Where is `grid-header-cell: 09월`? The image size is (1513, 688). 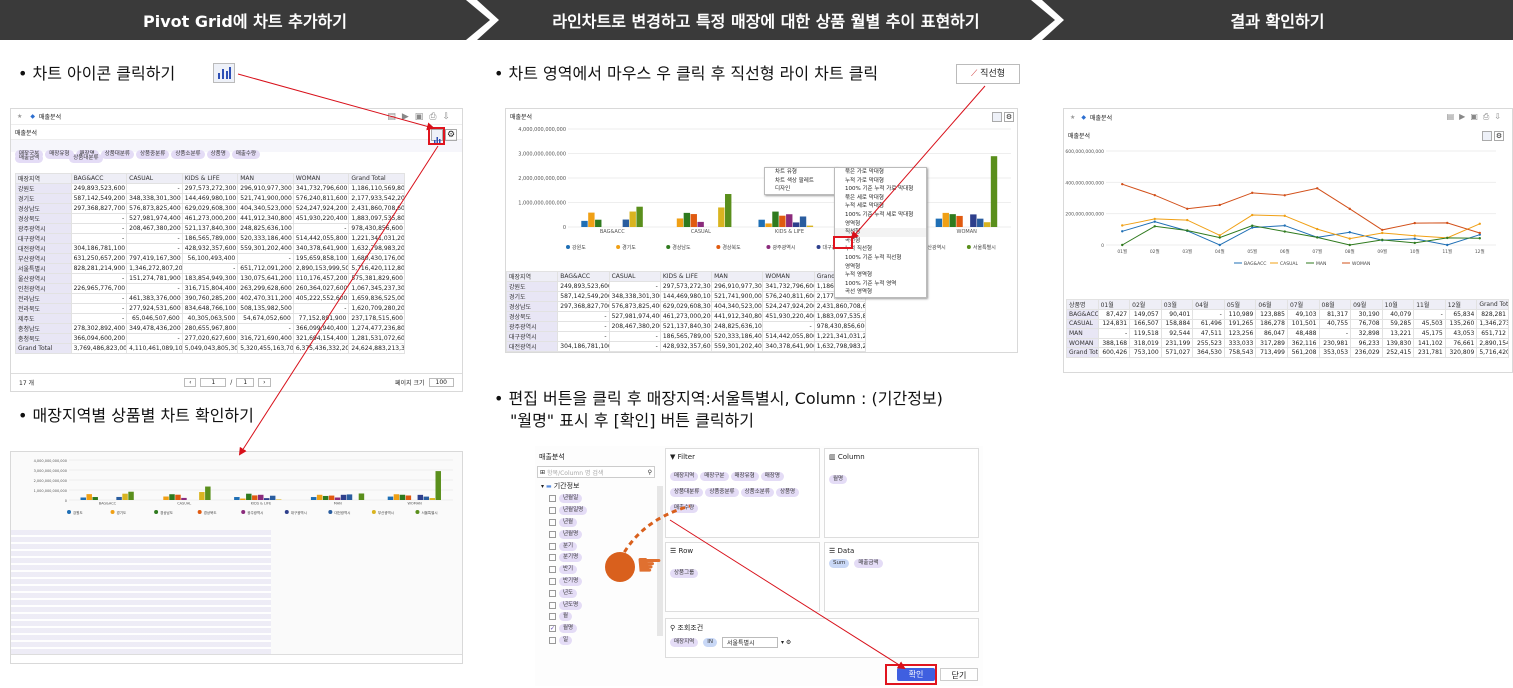
grid-header-cell: 09월 is located at coordinates (1366, 304).